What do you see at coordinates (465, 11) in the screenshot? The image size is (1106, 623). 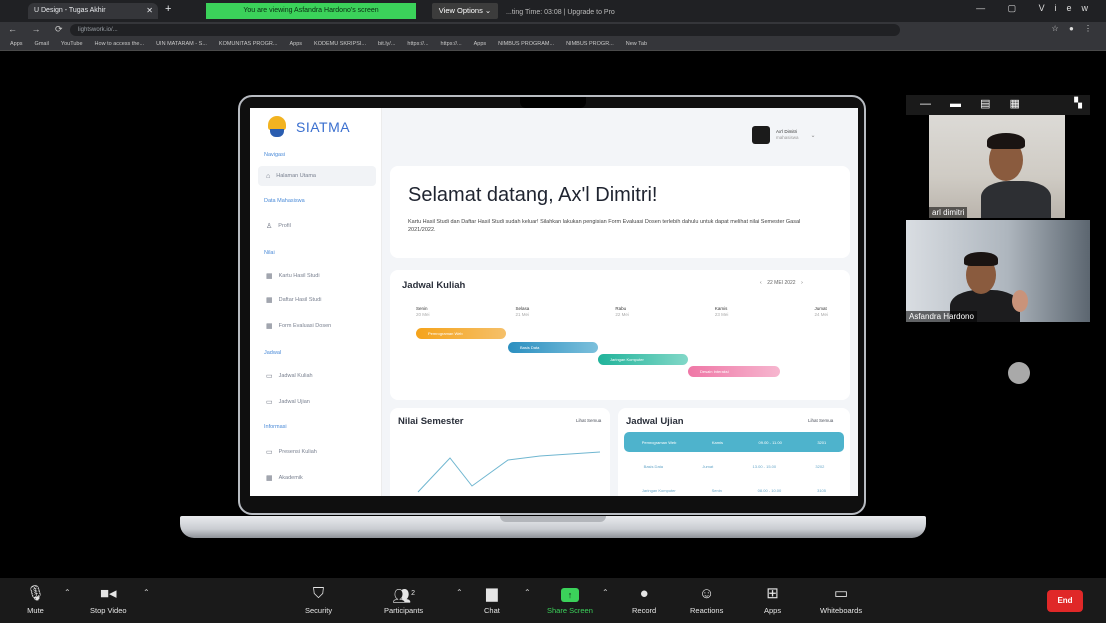 I see `view-options-button: View Options ⌄` at bounding box center [465, 11].